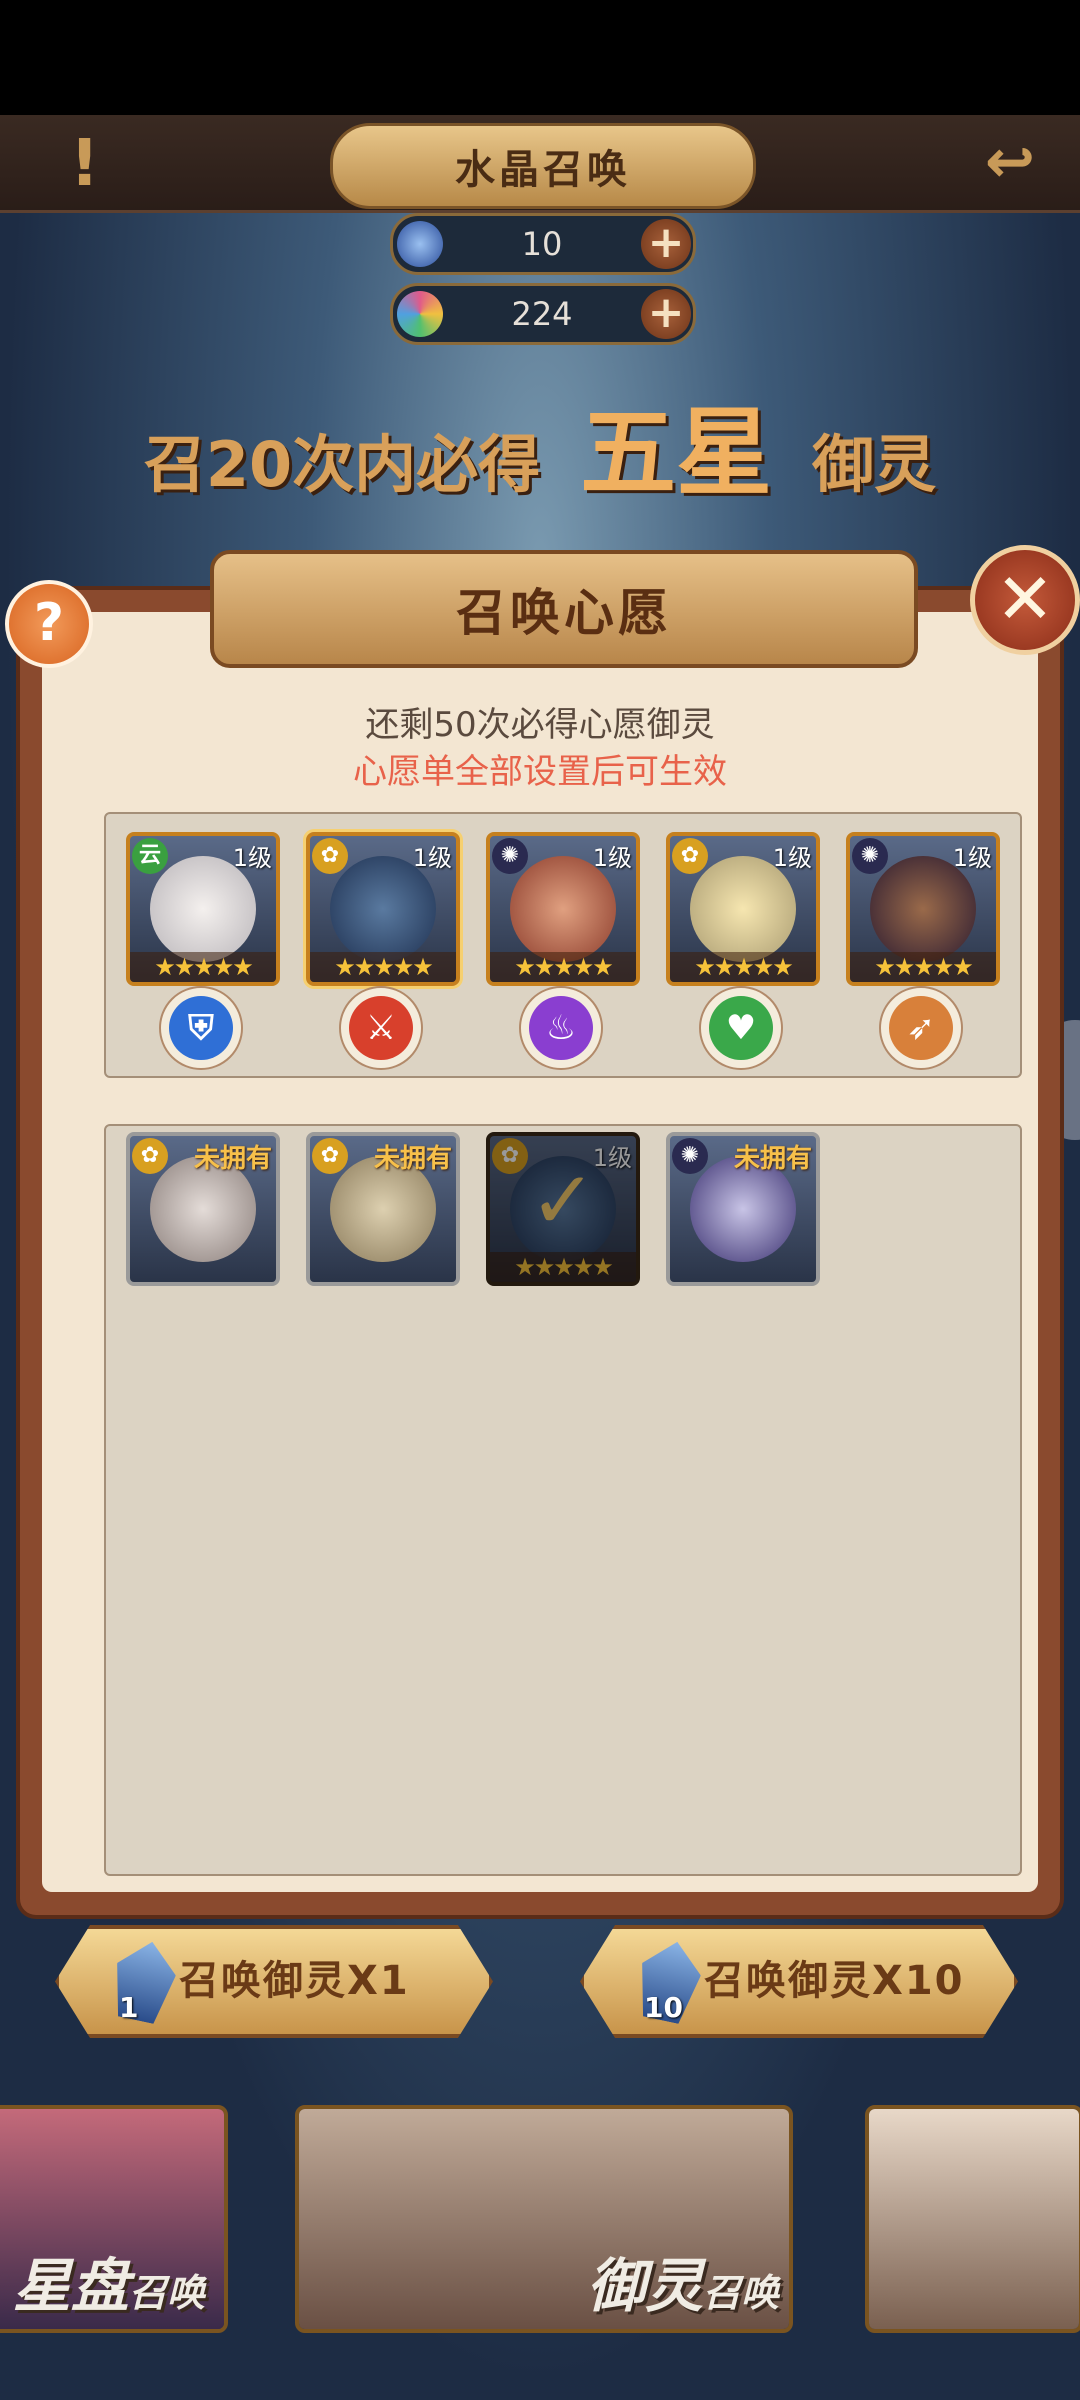 This screenshot has height=2400, width=1080. I want to click on tab-hero-summon: 御灵召唤, so click(544, 2219).